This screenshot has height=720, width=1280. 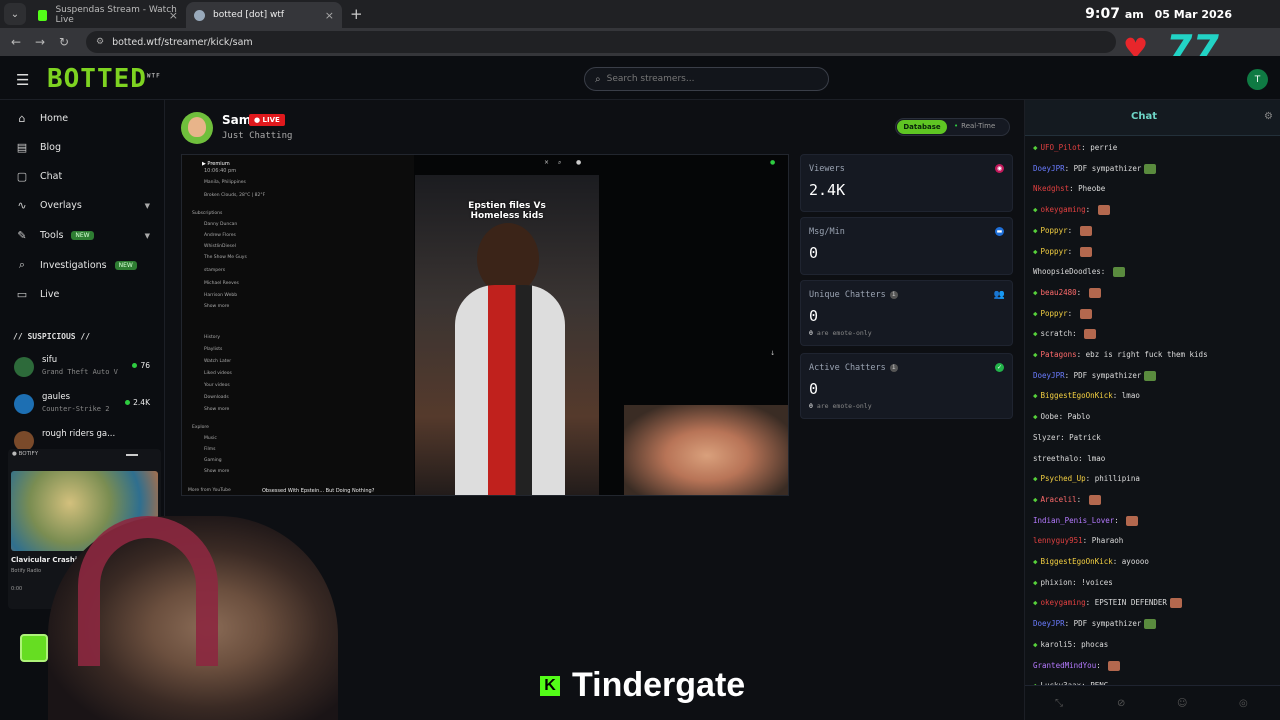 I want to click on badge-icon: ◆, so click(x=1035, y=479).